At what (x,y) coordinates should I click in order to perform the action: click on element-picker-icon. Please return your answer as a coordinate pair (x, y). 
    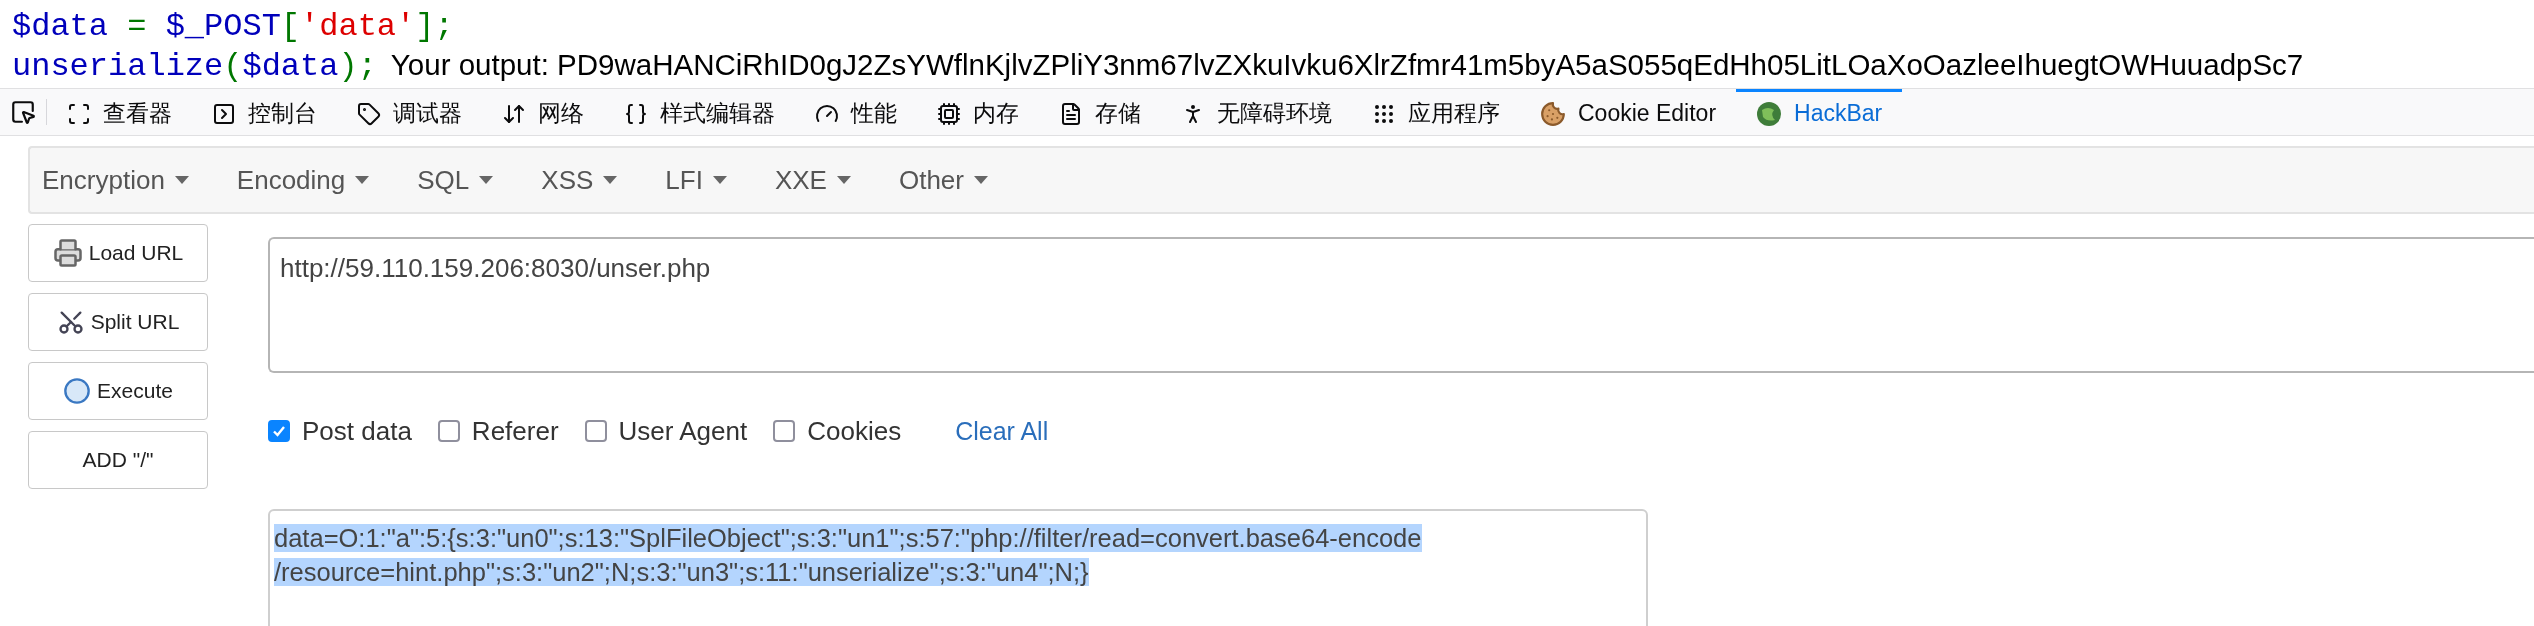
    Looking at the image, I should click on (23, 112).